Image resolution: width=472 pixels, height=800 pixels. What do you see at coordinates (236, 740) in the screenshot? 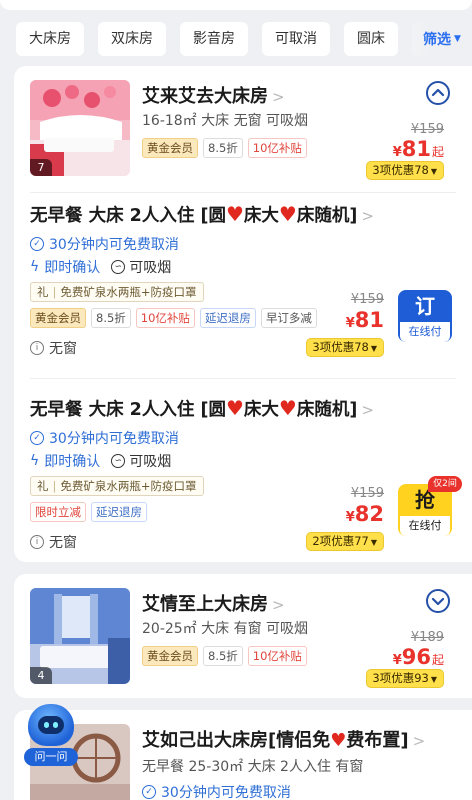
I see `room-title-text: 艾如己出大床房[情侣免` at bounding box center [236, 740].